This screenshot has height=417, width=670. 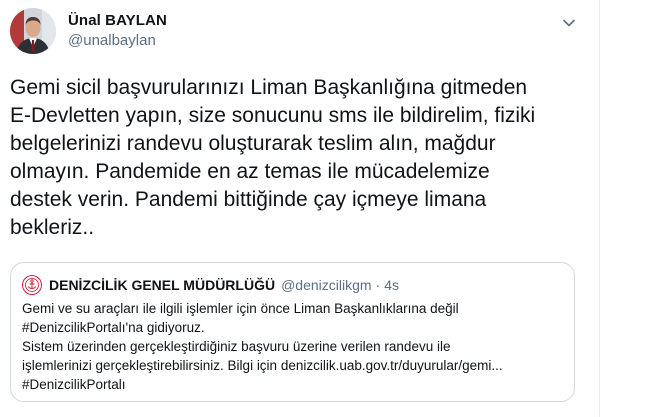 I want to click on anchor-logo-icon, so click(x=32, y=285).